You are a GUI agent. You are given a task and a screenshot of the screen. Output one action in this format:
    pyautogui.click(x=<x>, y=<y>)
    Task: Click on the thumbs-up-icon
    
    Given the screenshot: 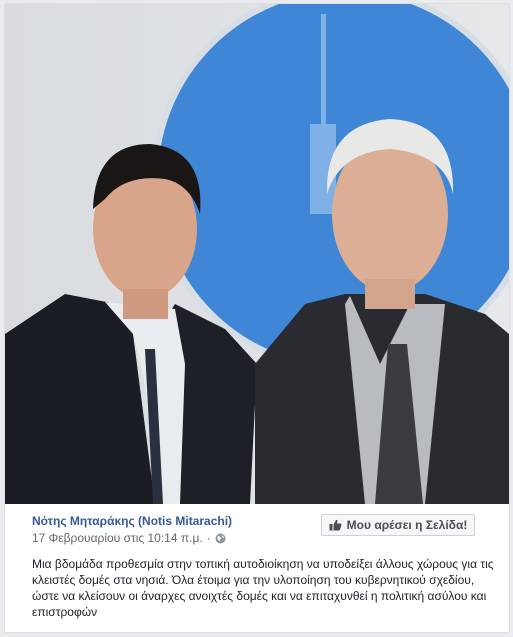 What is the action you would take?
    pyautogui.click(x=335, y=525)
    